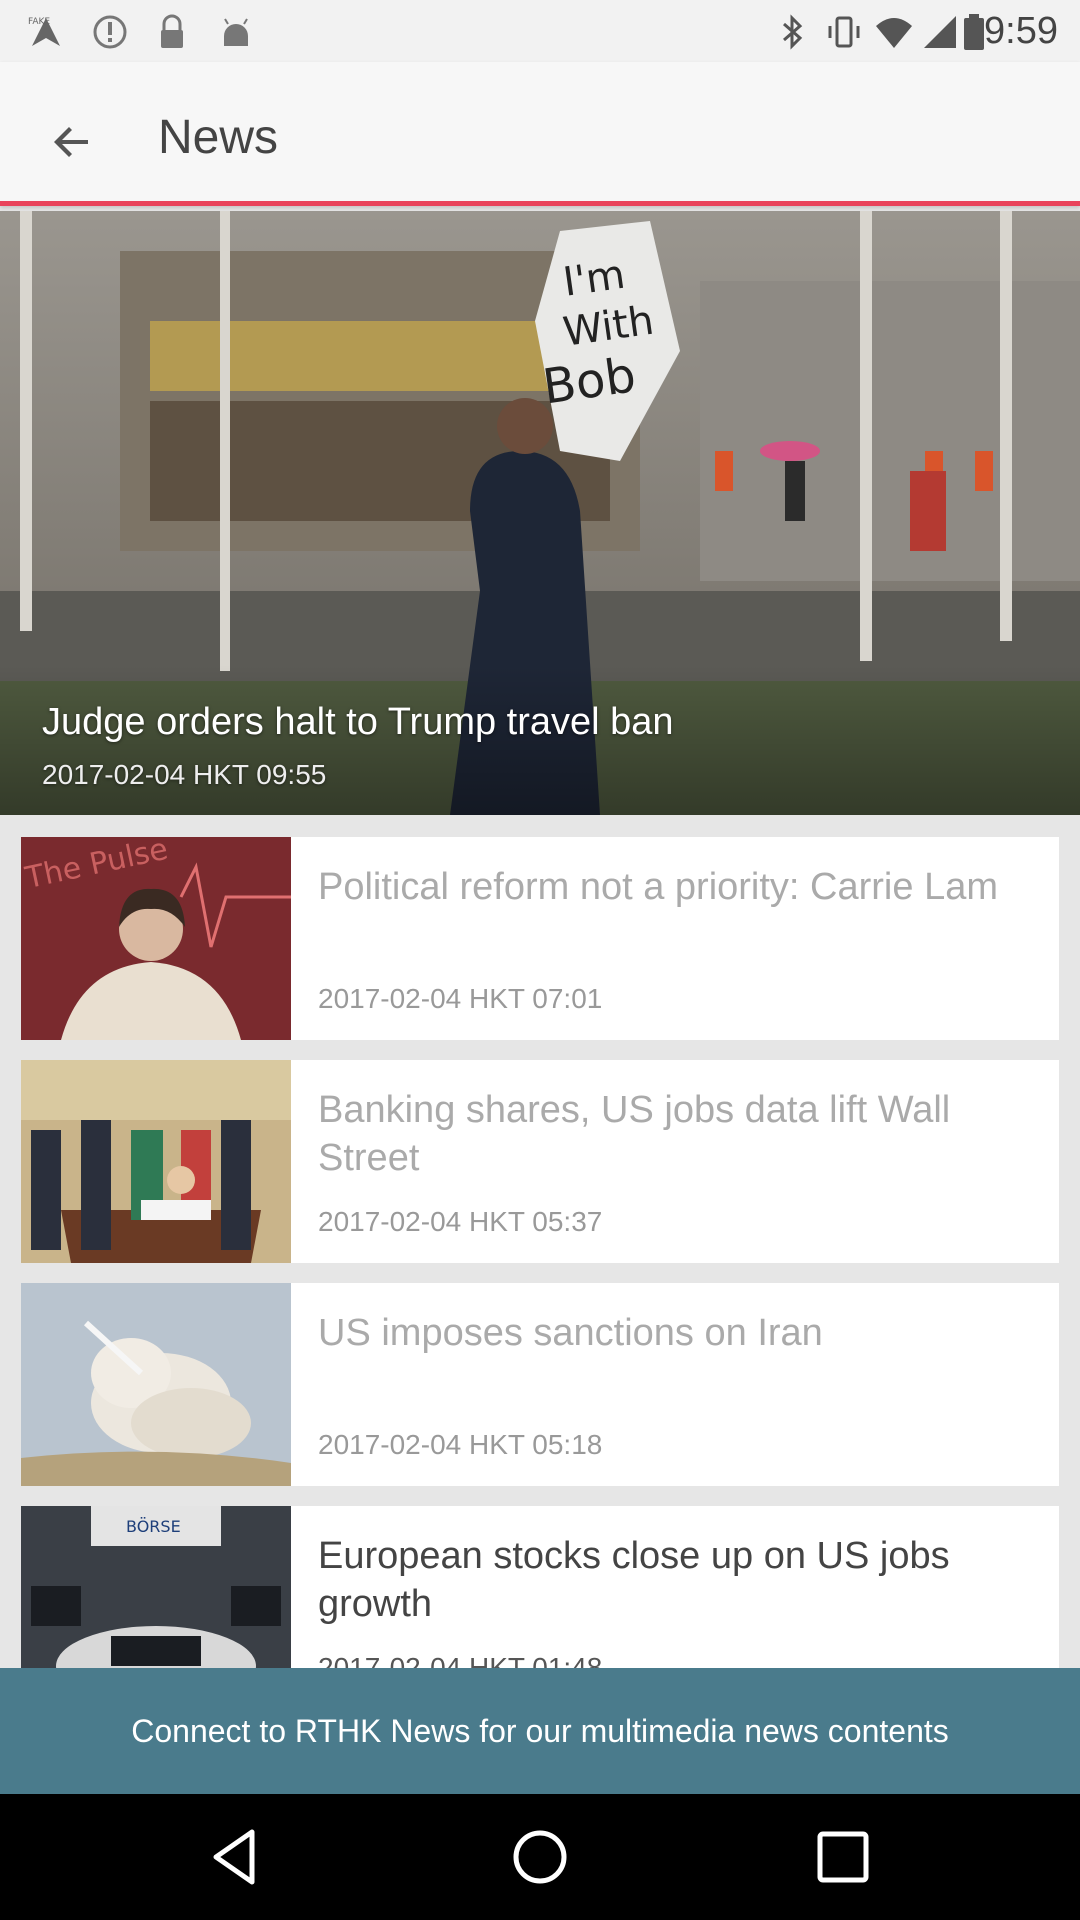  Describe the element at coordinates (358, 722) in the screenshot. I see `featured-title: Judge orders halt to Trump travel ban` at that location.